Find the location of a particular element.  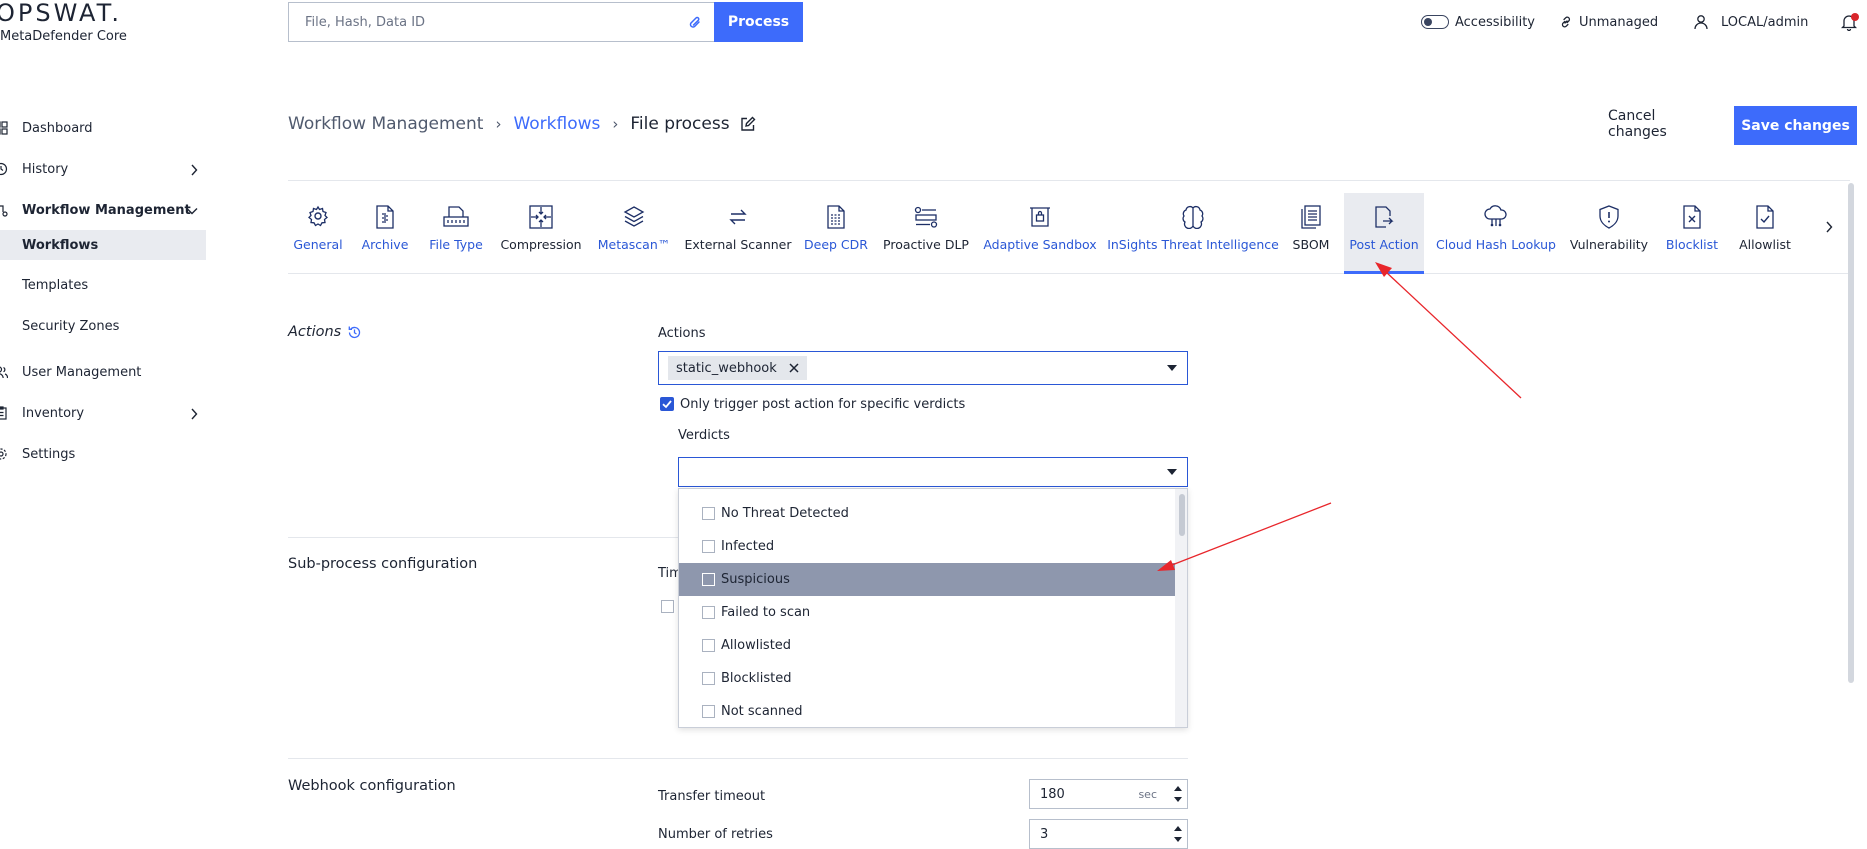

sidebar-item-user-management: User Management is located at coordinates (103, 372).